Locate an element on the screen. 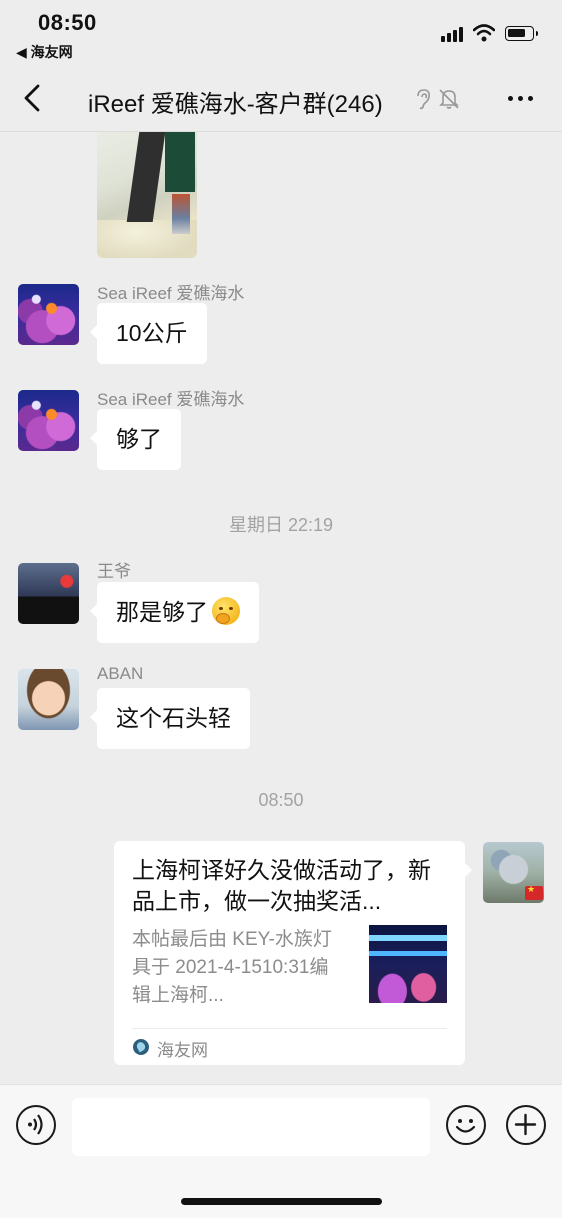  chat-title: iReef 爱礁海水-客户群(246) is located at coordinates (235, 101).